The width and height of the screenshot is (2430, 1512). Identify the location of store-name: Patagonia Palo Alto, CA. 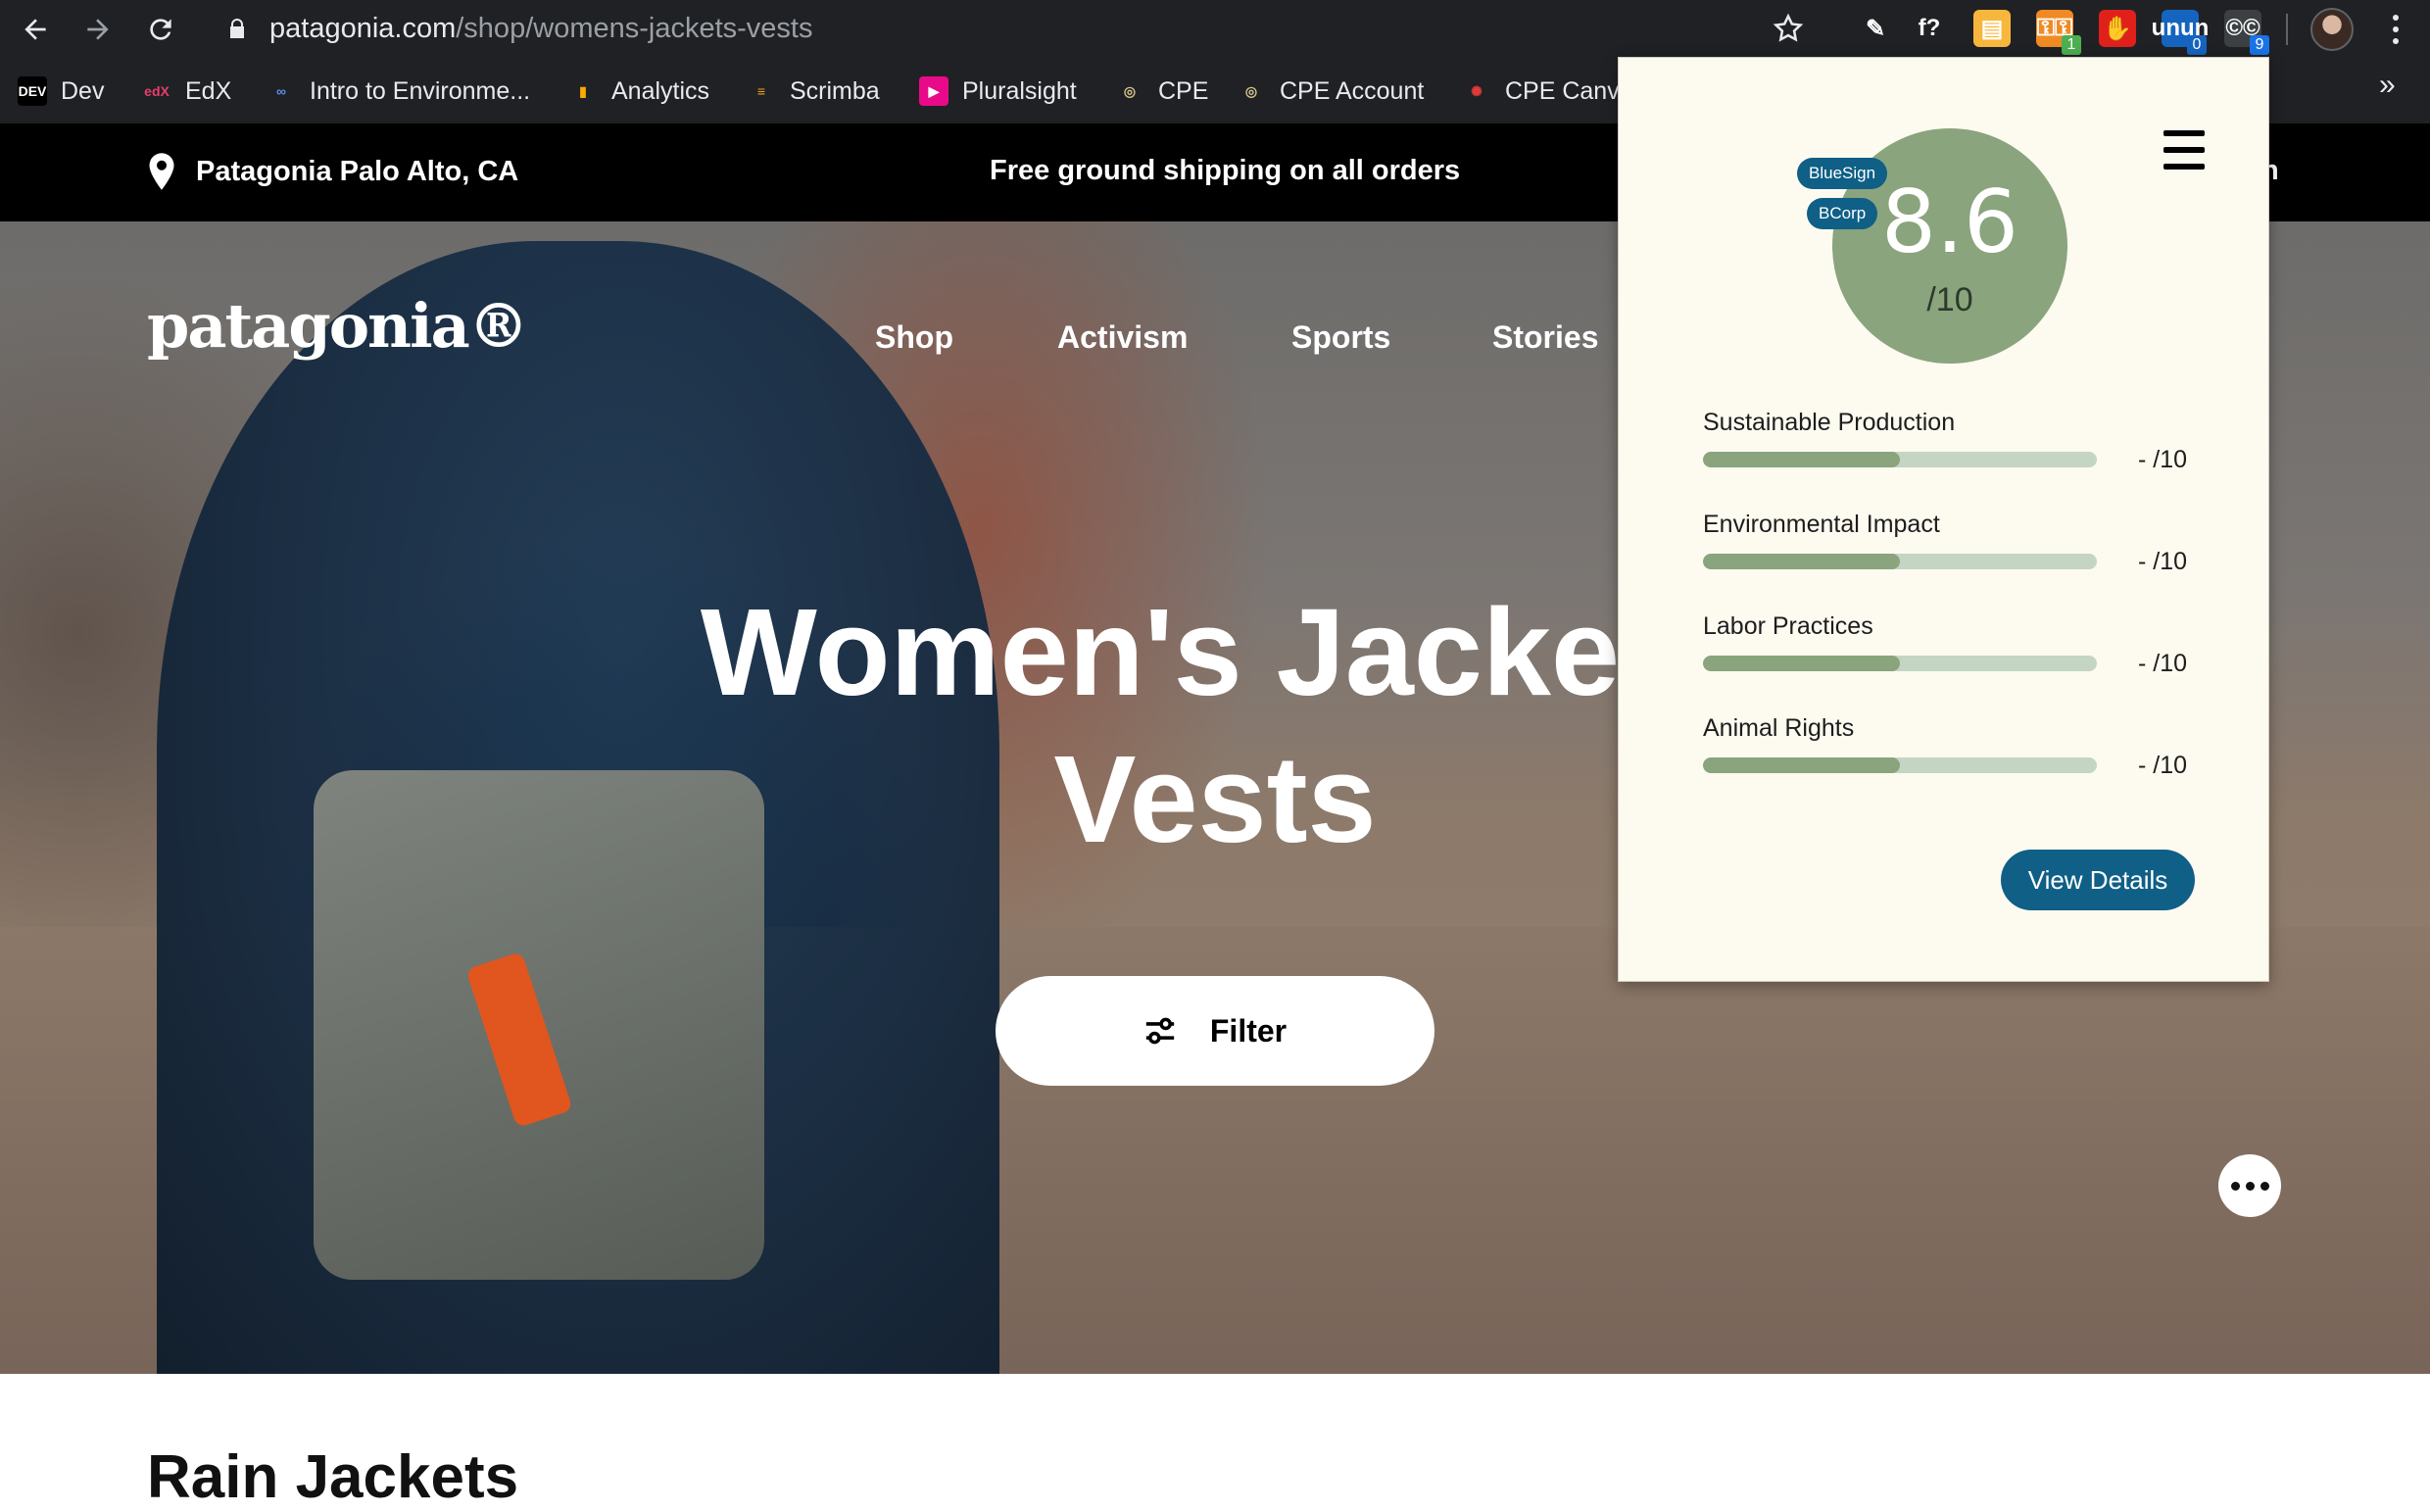
(357, 171).